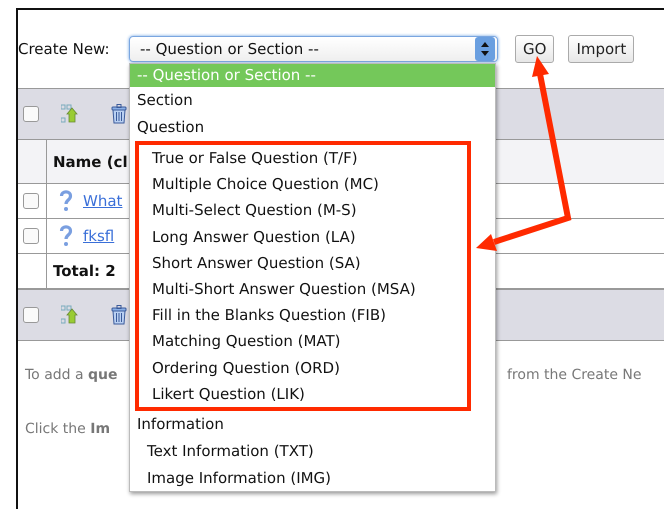 This screenshot has width=664, height=509. Describe the element at coordinates (534, 49) in the screenshot. I see `go-button: GO` at that location.